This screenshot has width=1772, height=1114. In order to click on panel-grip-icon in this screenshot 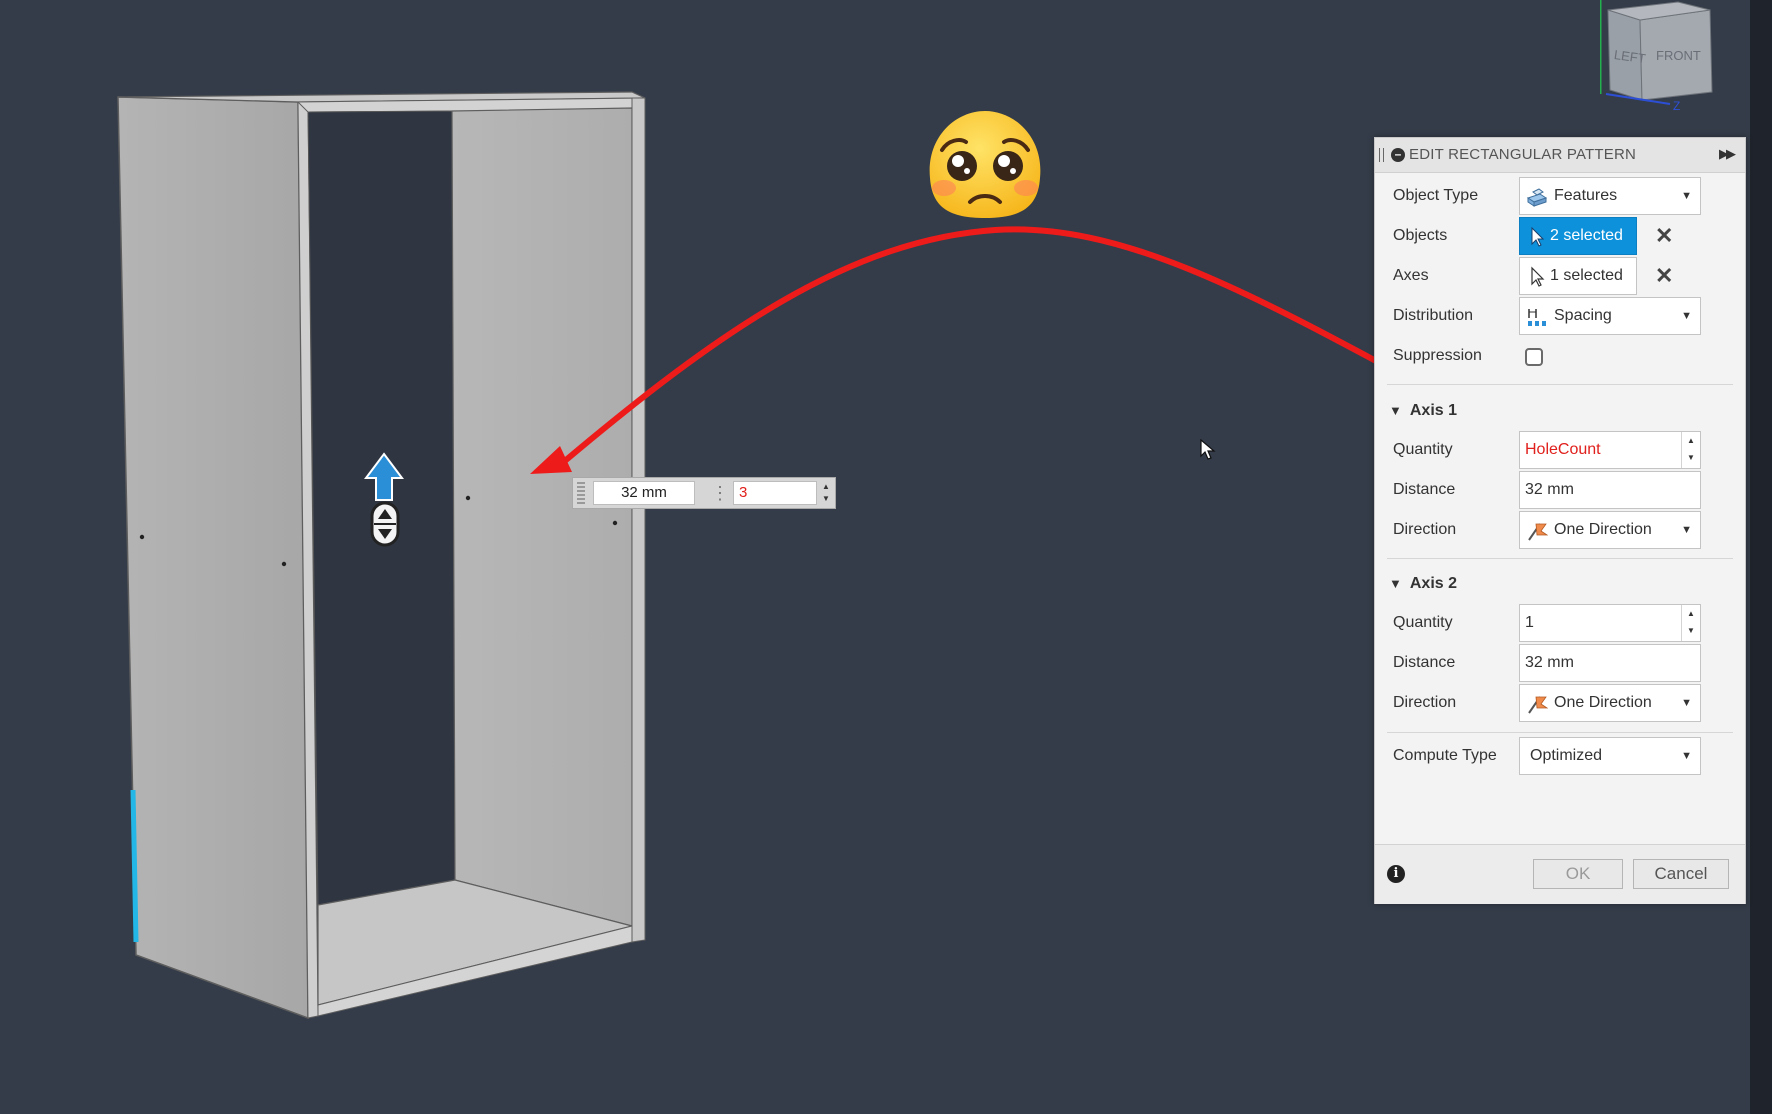, I will do `click(1381, 155)`.